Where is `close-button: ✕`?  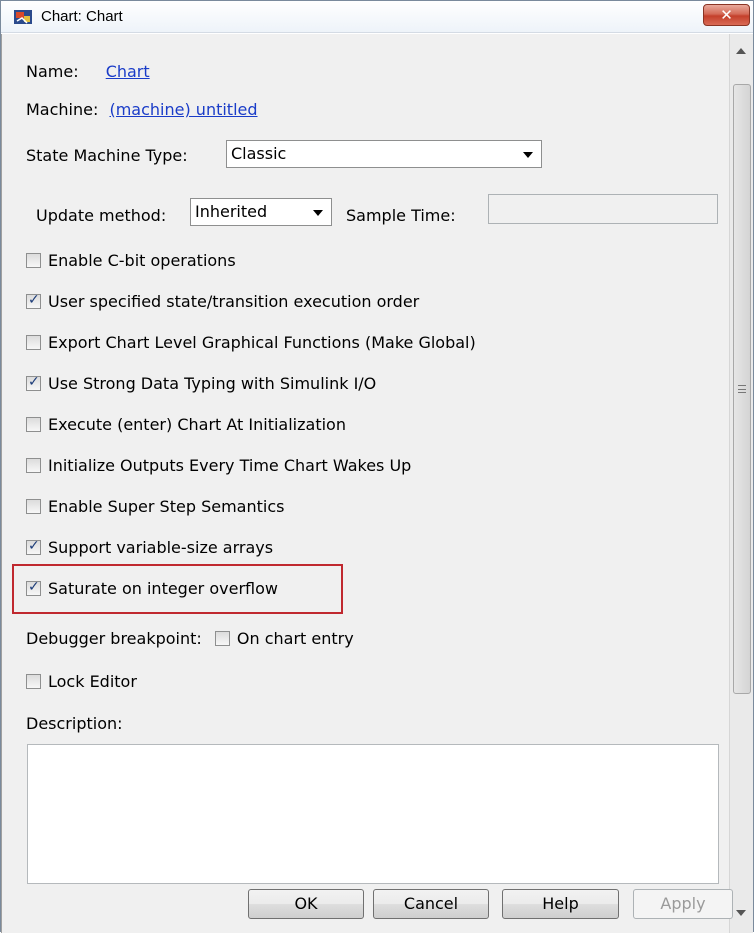 close-button: ✕ is located at coordinates (726, 15).